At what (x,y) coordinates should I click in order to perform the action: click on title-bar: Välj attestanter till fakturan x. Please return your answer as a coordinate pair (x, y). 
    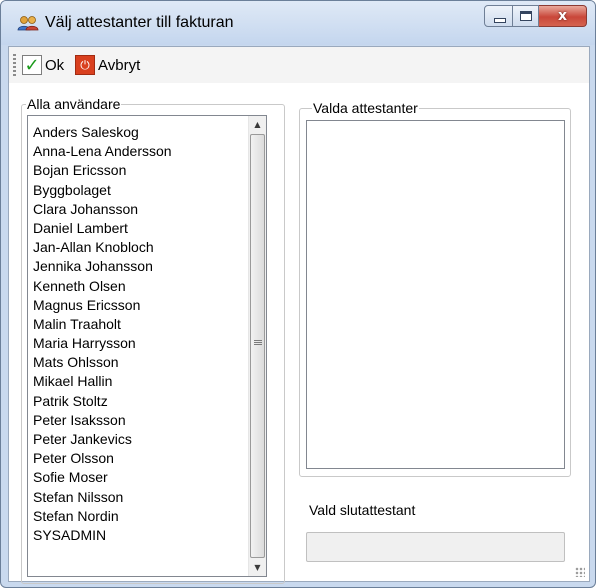
    Looking at the image, I should click on (298, 23).